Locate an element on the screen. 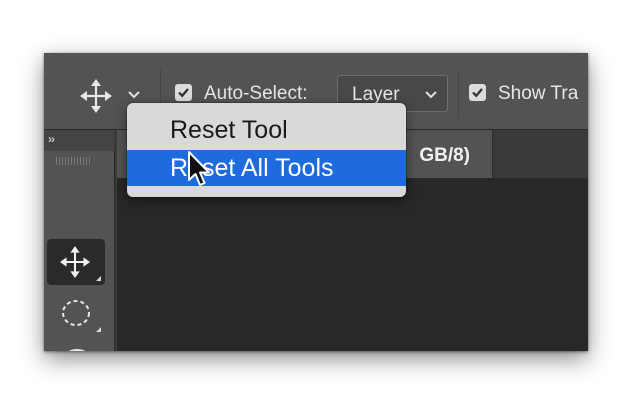  show-transform-label: Show Tra is located at coordinates (538, 93).